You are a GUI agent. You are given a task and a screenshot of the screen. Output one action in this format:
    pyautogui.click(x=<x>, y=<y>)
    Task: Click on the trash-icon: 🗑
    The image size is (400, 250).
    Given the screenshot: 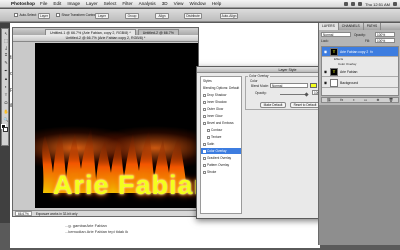 What is the action you would take?
    pyautogui.click(x=391, y=100)
    